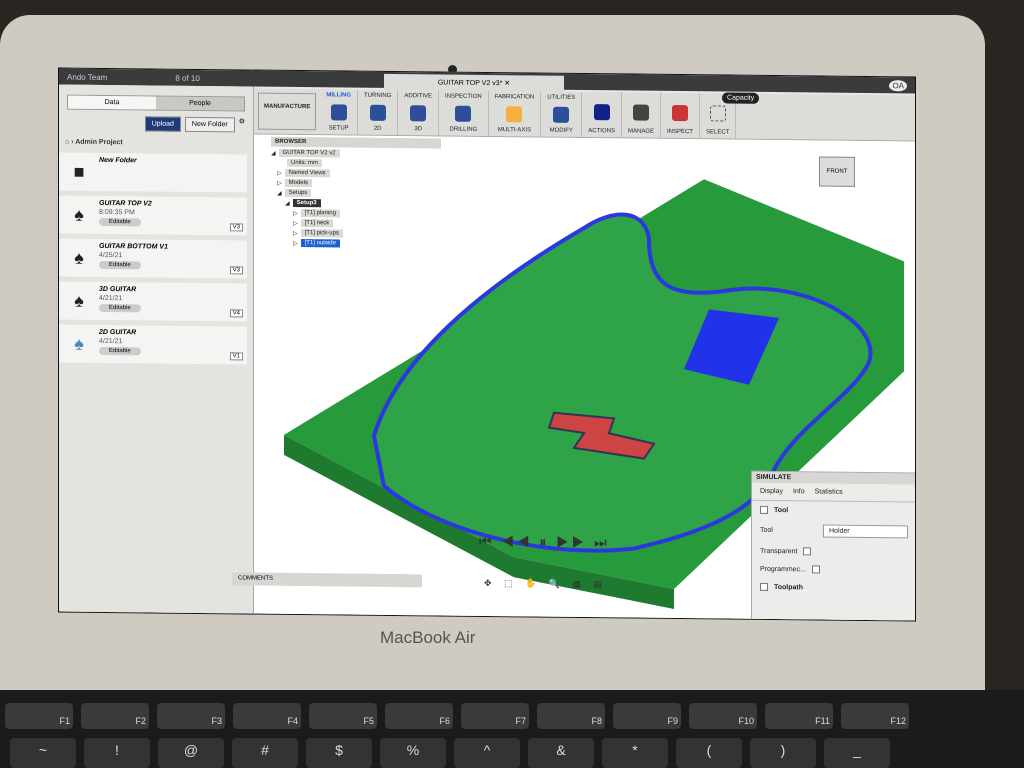  Describe the element at coordinates (571, 716) in the screenshot. I see `key-f8: F8` at that location.